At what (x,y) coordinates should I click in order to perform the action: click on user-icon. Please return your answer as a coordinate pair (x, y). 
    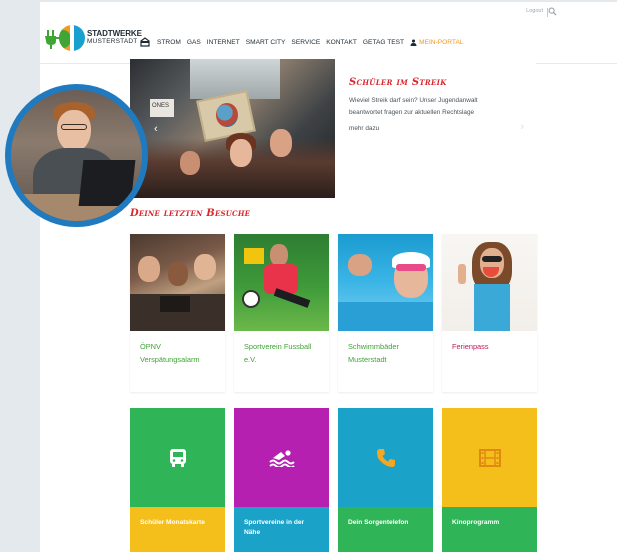
    Looking at the image, I should click on (413, 42).